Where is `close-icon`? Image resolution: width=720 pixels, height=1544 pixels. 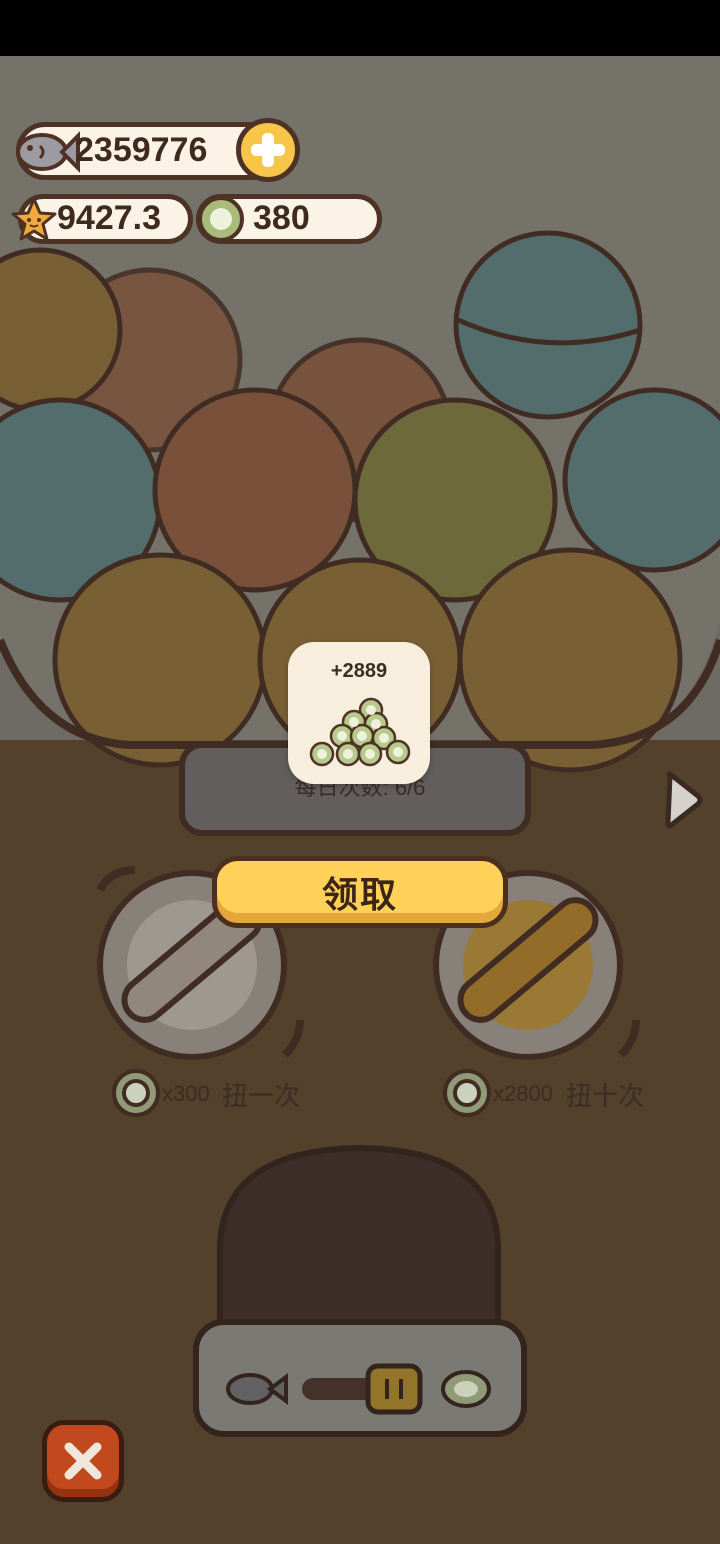 close-icon is located at coordinates (83, 1461).